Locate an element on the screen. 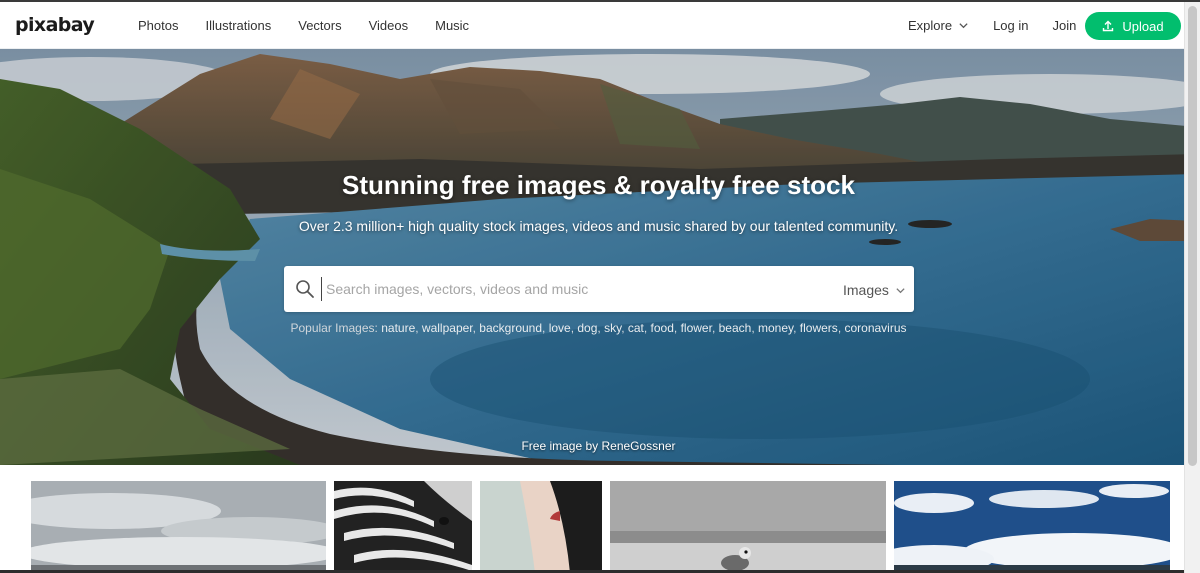  upload-label: Upload is located at coordinates (1143, 26).